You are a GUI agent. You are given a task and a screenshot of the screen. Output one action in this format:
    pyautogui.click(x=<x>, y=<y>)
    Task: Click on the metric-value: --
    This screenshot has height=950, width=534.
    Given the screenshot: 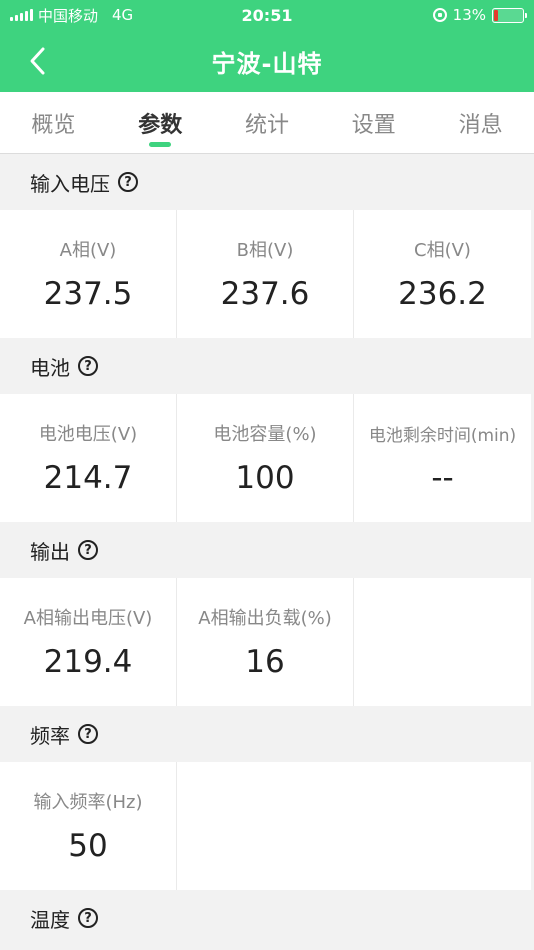 What is the action you would take?
    pyautogui.click(x=442, y=477)
    